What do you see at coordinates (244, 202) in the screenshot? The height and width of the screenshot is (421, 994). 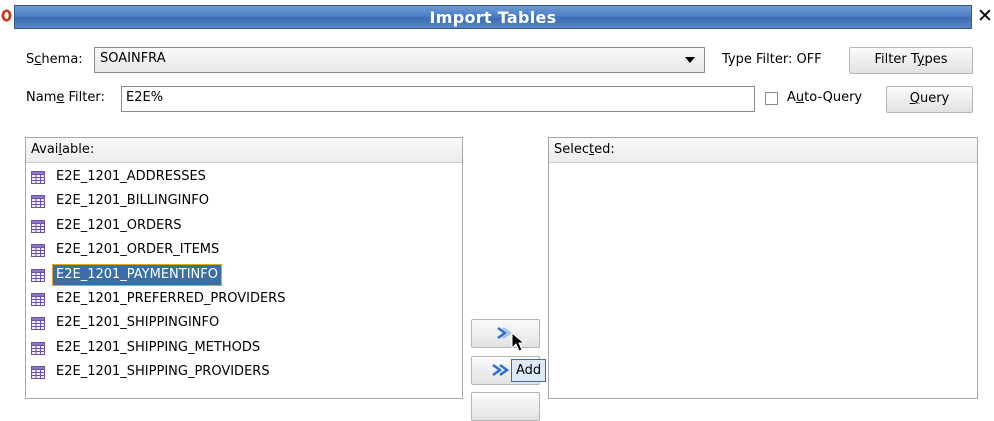 I see `list-item: E2E_1201_BILLINGINFO` at bounding box center [244, 202].